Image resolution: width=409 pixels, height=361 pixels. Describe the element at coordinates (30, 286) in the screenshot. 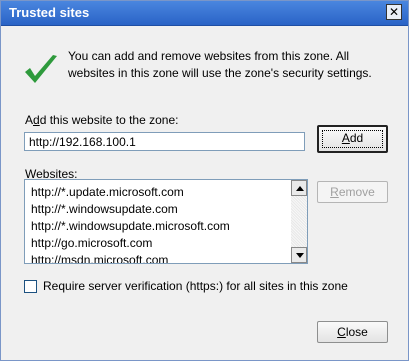

I see `require-https-checkbox` at that location.